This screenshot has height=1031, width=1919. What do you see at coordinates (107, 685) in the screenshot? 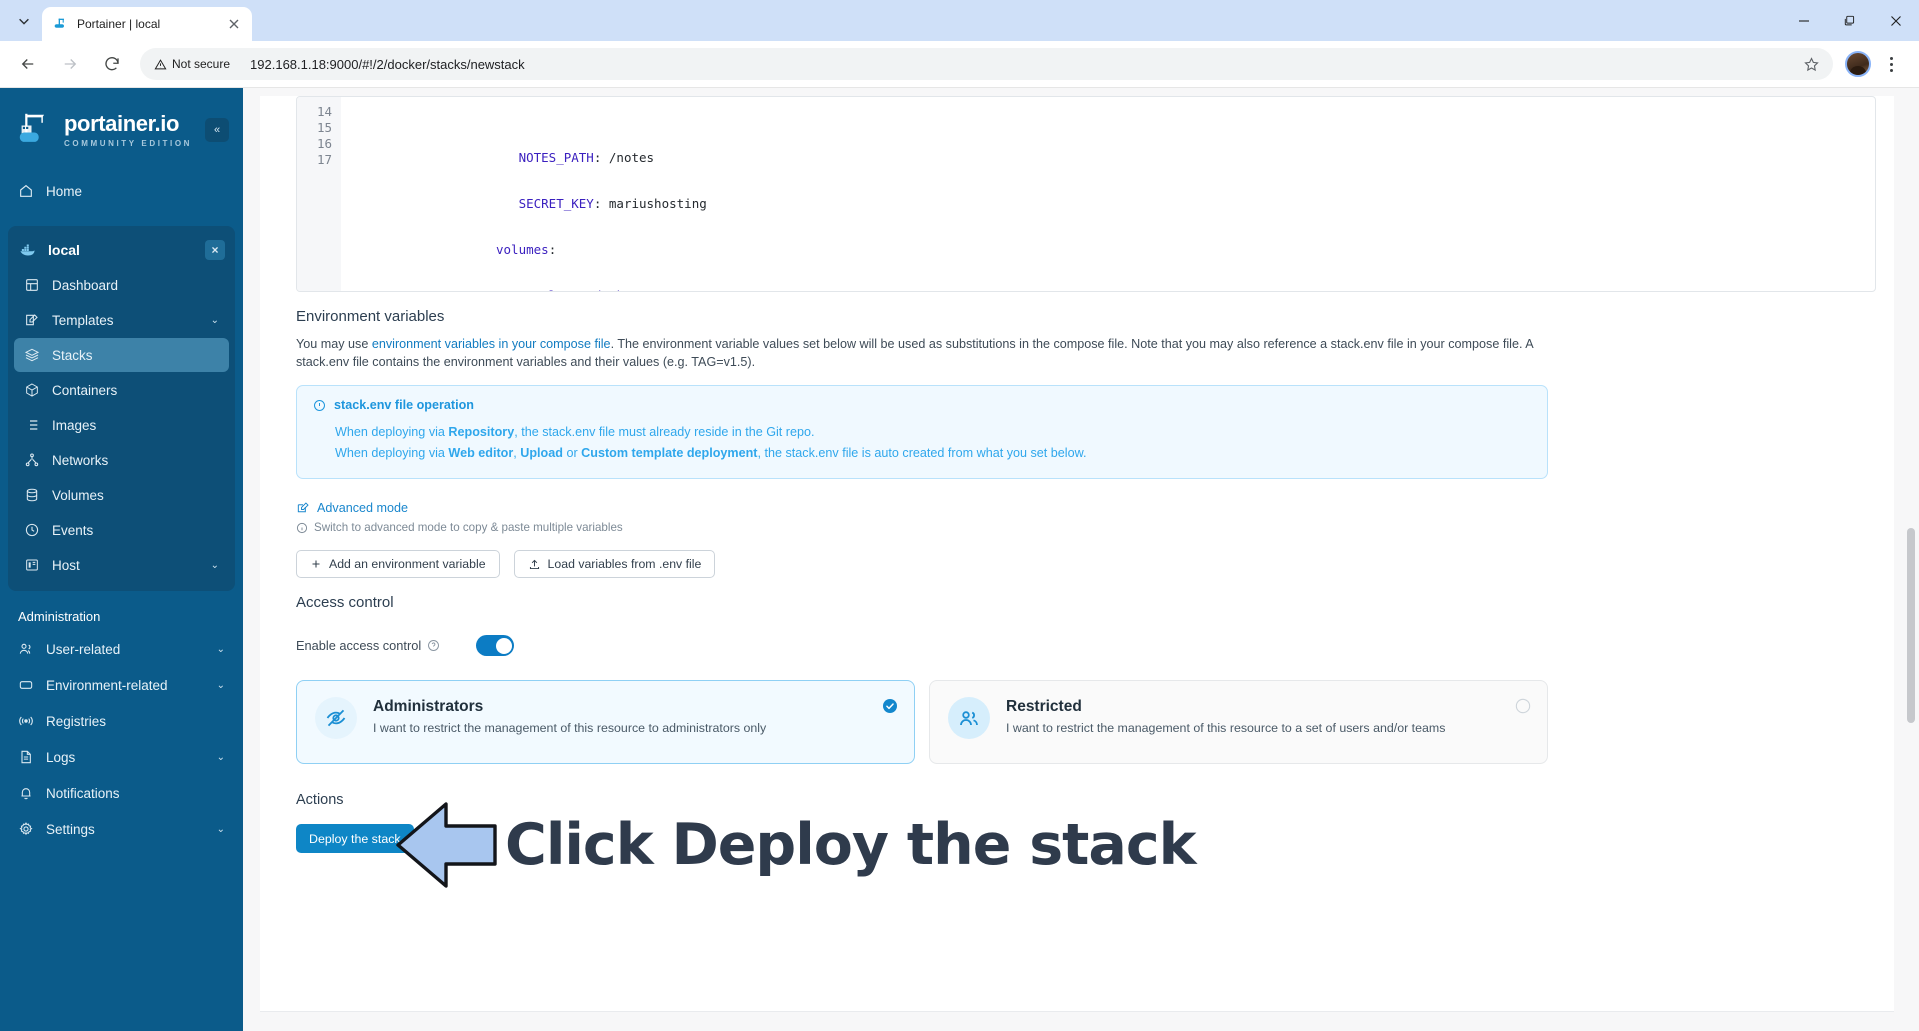
I see `sidebar-item-label: Environment-related` at bounding box center [107, 685].